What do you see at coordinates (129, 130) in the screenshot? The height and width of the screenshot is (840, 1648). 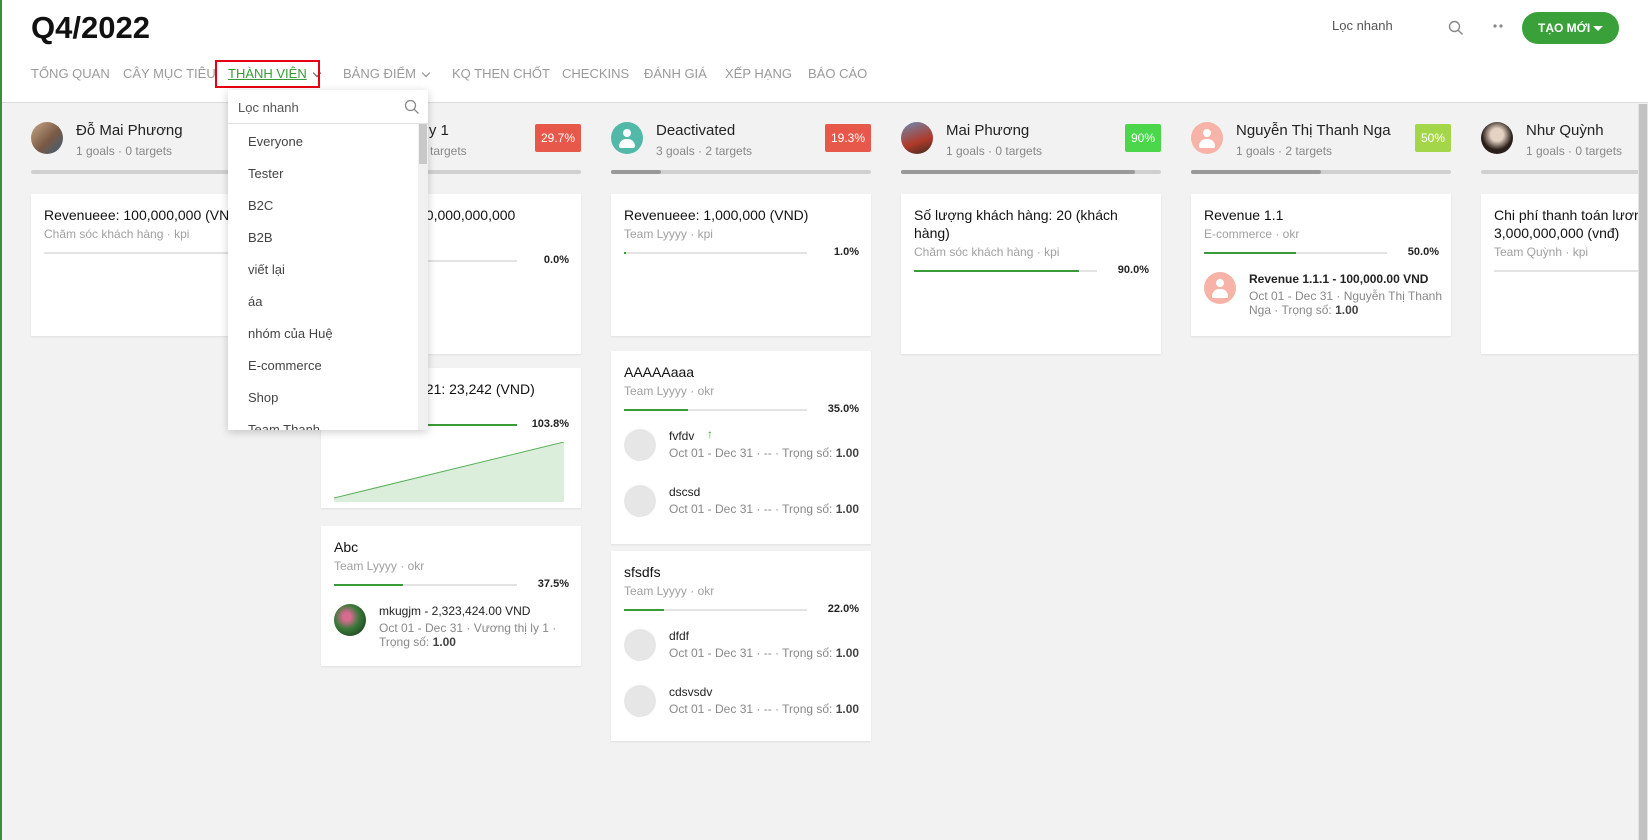 I see `member-name: Đỗ Mai Phương` at bounding box center [129, 130].